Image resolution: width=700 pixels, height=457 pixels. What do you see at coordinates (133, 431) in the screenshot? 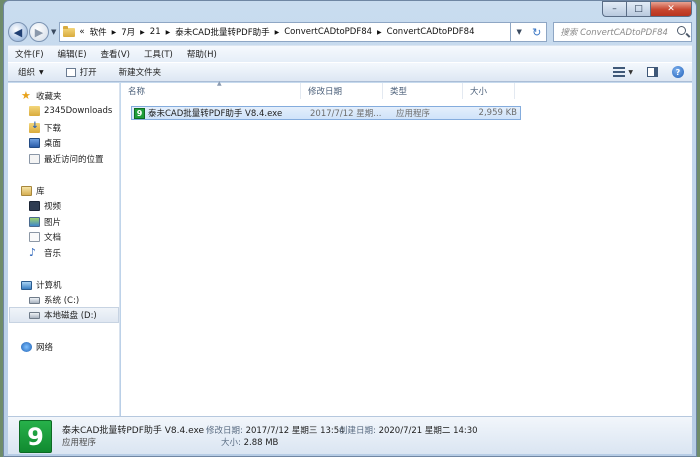
I see `details-file-name: 泰未CAD批量转PDF助手 V8.4.exe` at bounding box center [133, 431].